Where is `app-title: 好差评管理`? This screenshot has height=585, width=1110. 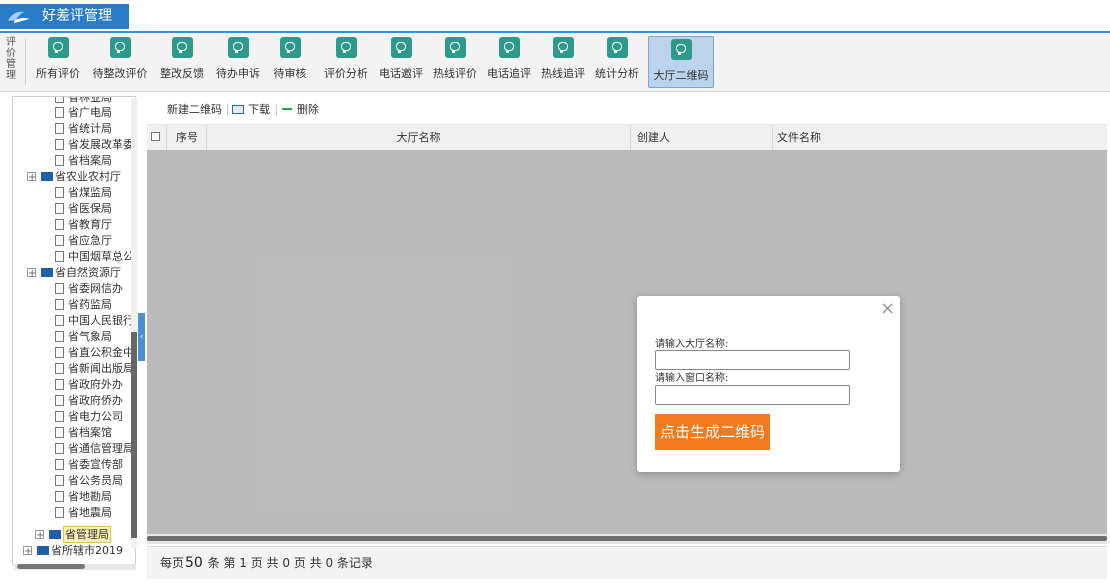
app-title: 好差评管理 is located at coordinates (77, 16).